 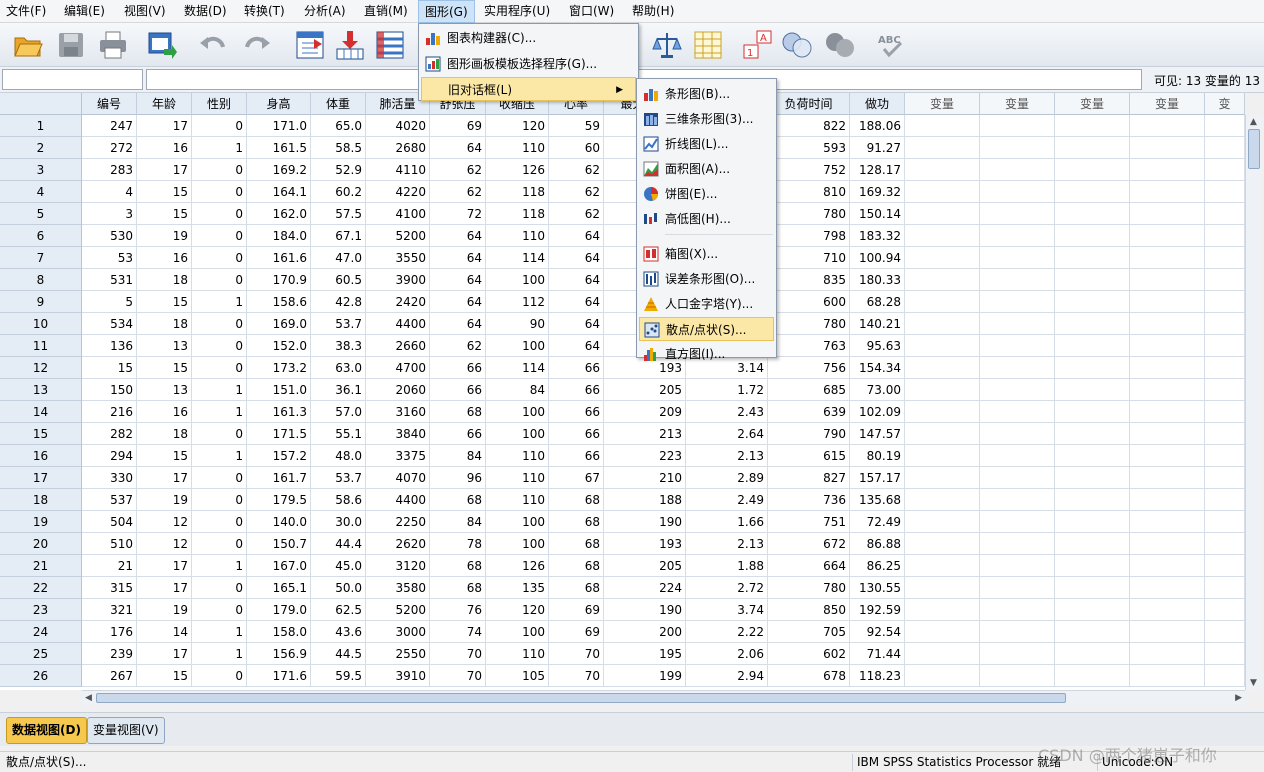 What do you see at coordinates (41, 478) in the screenshot?
I see `row-number: 17` at bounding box center [41, 478].